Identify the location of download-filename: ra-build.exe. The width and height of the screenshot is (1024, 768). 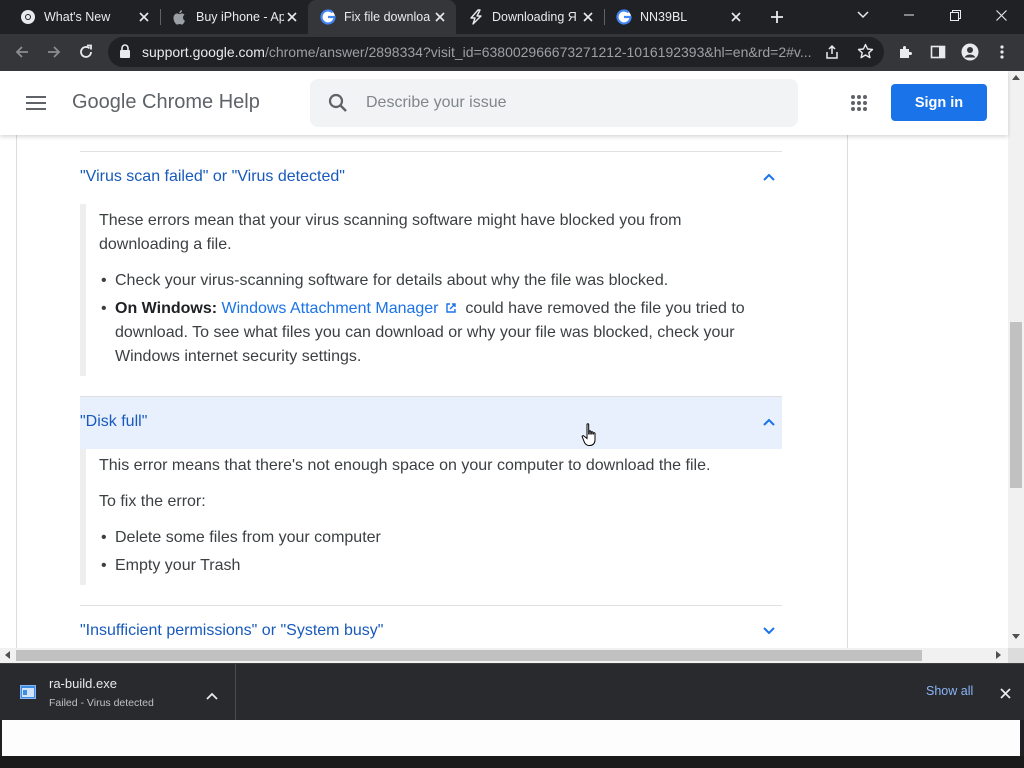
(83, 683).